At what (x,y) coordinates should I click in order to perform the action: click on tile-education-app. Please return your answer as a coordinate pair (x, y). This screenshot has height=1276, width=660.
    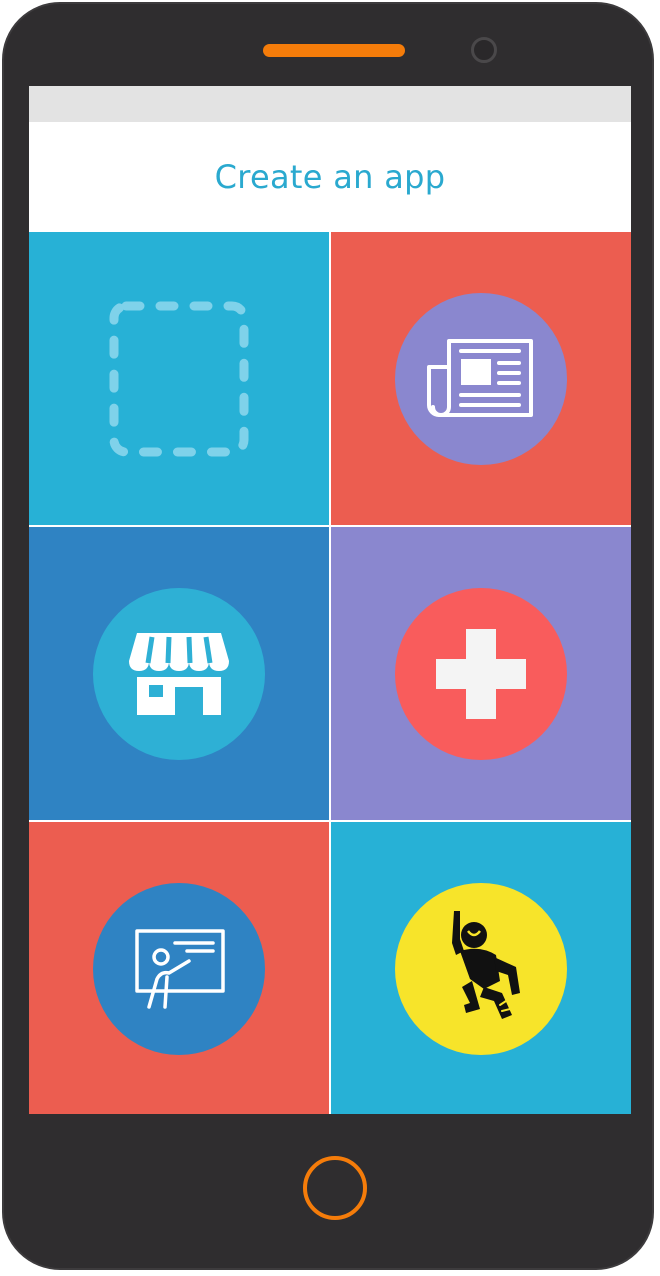
    Looking at the image, I should click on (179, 968).